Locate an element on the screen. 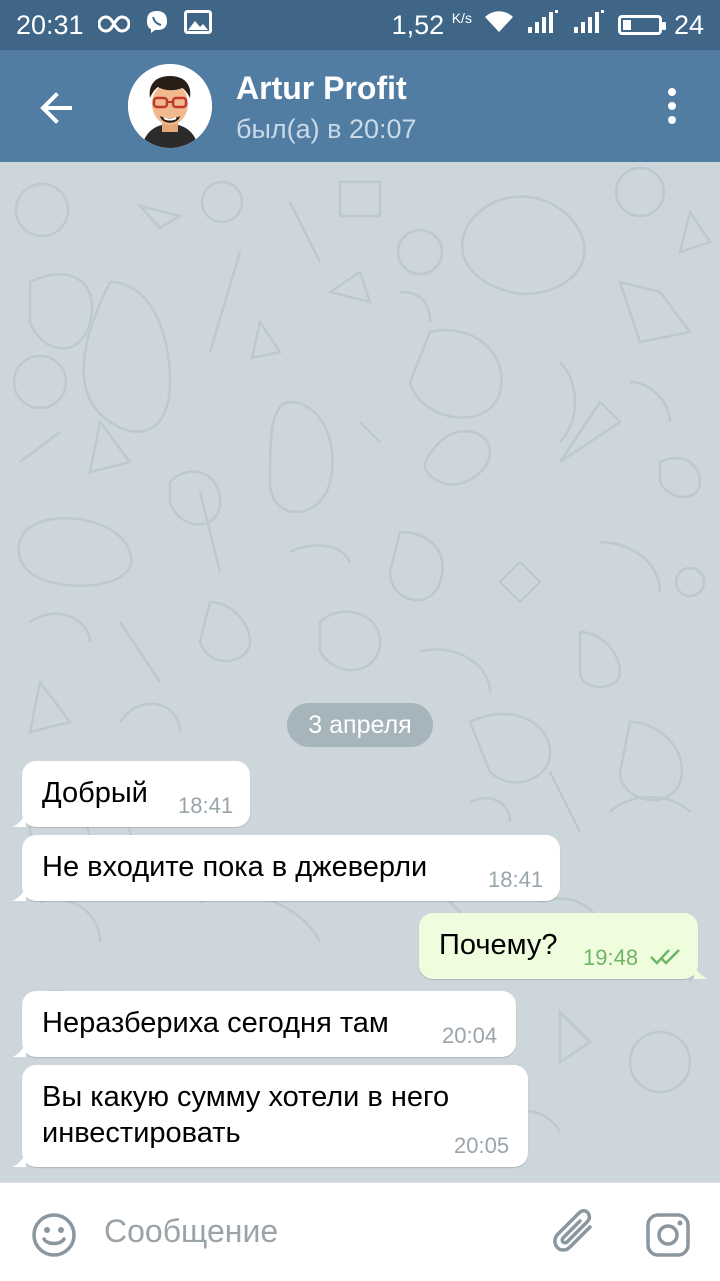  chat-header: Artur Profit был(а) в 20:07 is located at coordinates (360, 106).